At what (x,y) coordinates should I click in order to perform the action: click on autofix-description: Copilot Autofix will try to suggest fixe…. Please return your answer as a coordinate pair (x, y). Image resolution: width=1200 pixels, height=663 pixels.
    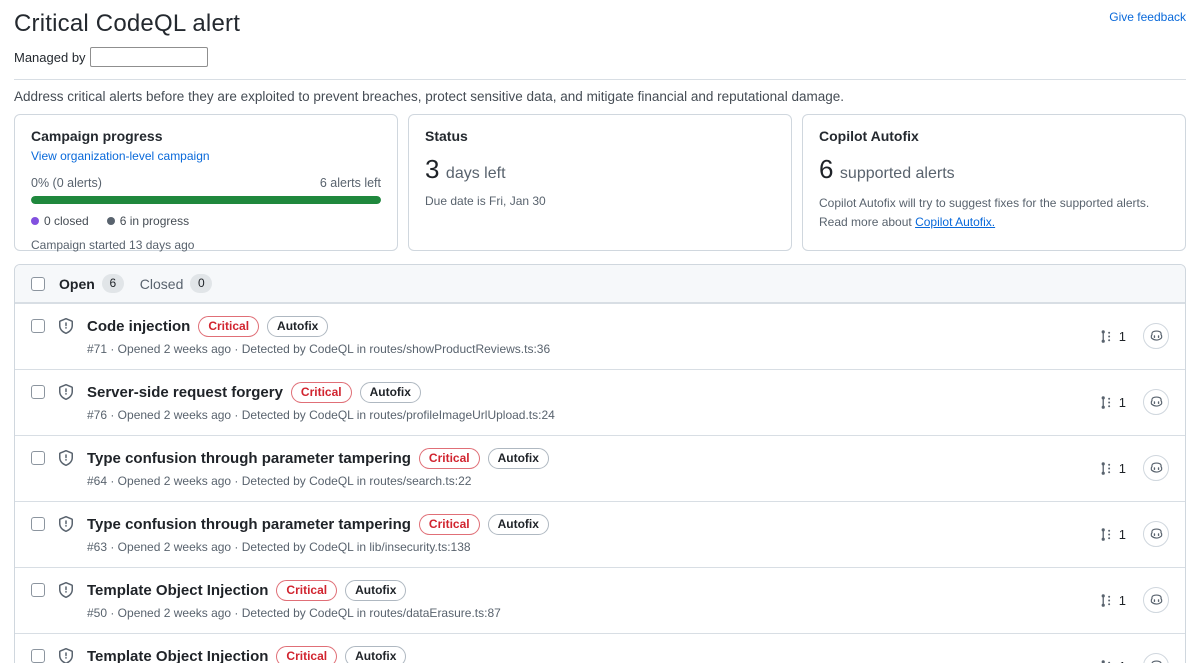
    Looking at the image, I should click on (994, 212).